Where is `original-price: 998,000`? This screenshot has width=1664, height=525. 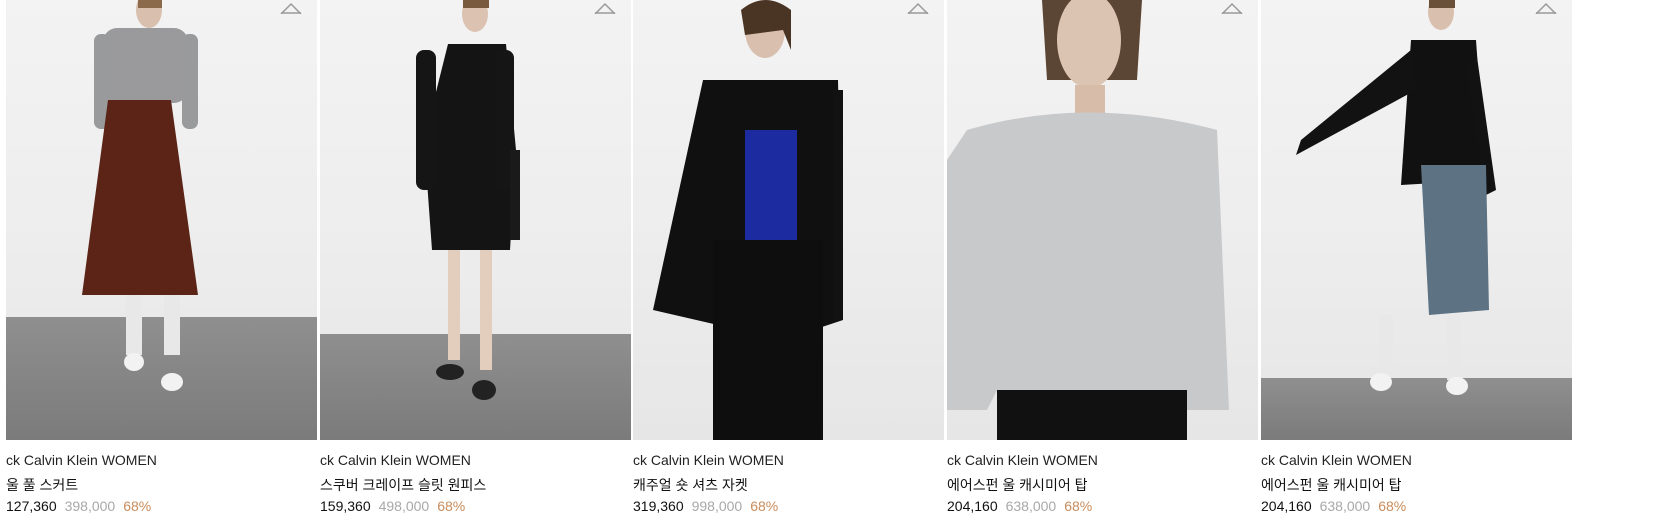
original-price: 998,000 is located at coordinates (717, 506).